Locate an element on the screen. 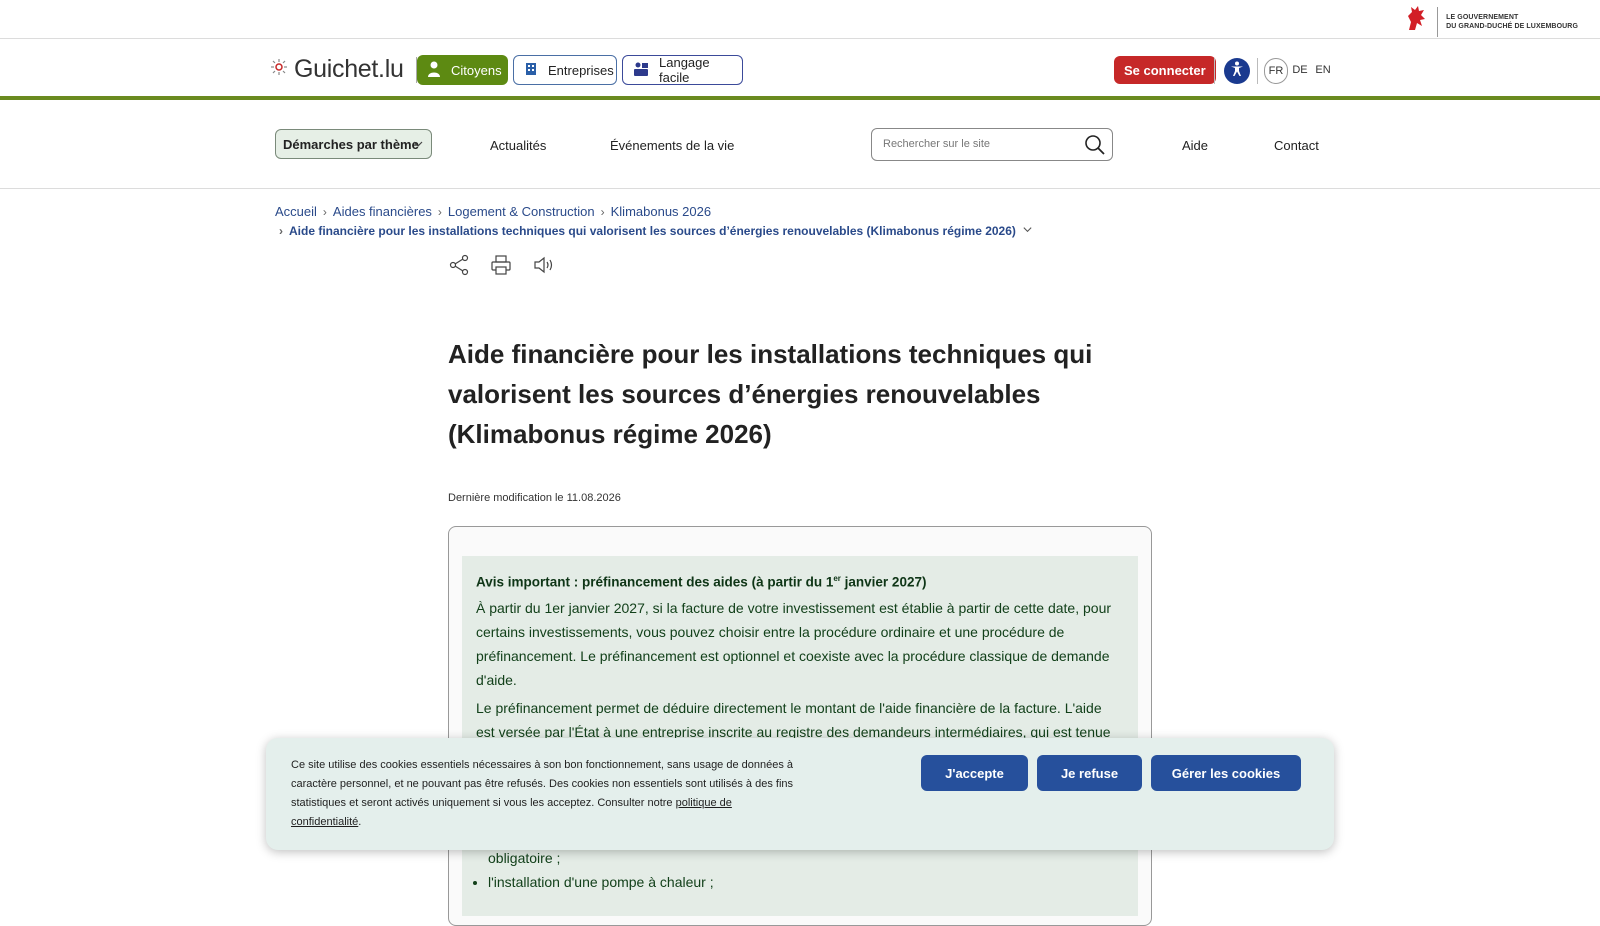  segment-citoyens: Citoyens is located at coordinates (462, 70).